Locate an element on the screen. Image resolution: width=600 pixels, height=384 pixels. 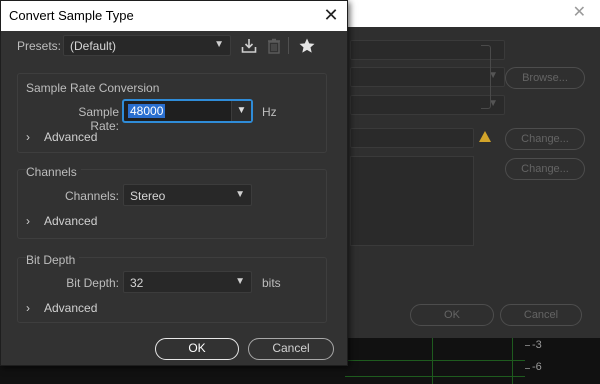
sample-rate-value: 48000 is located at coordinates (147, 111).